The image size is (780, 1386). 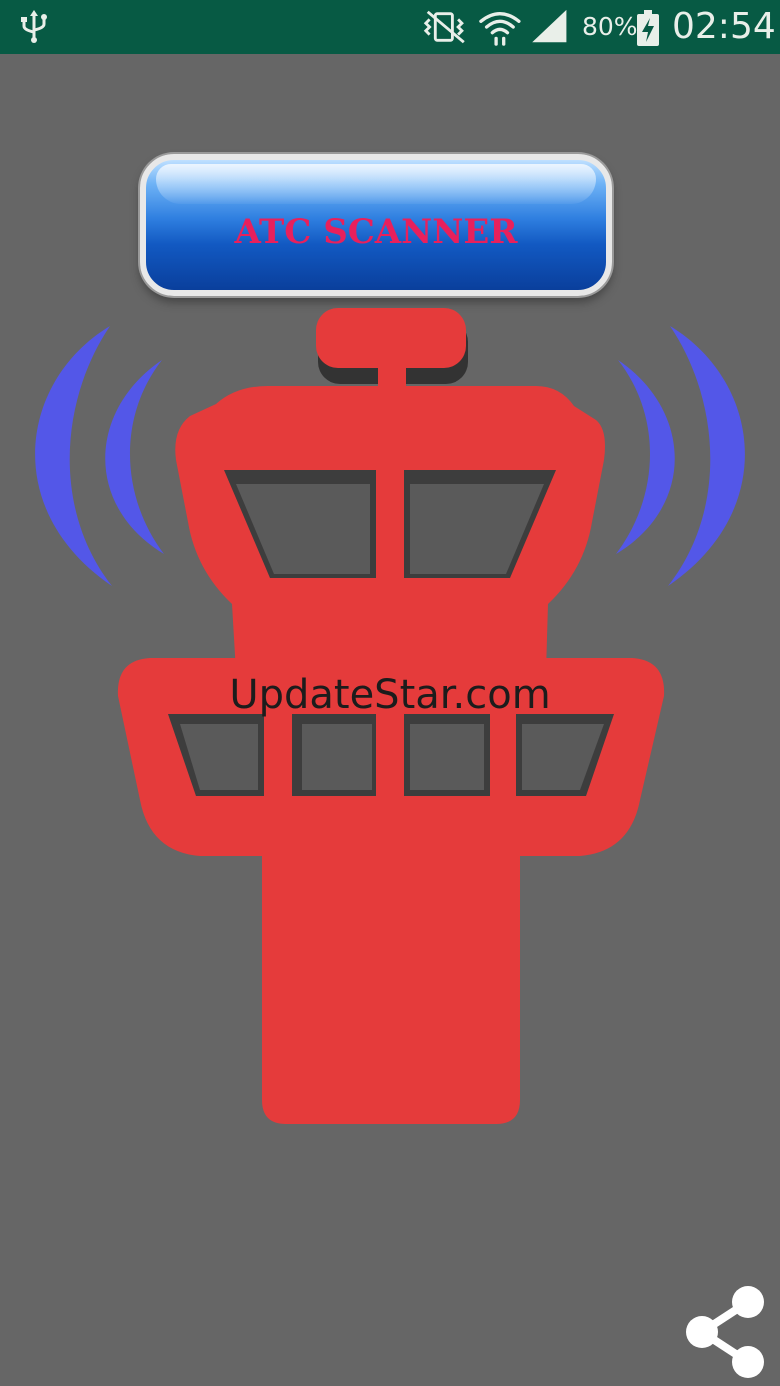 I want to click on status-bar: 80% 02:54, so click(x=390, y=27).